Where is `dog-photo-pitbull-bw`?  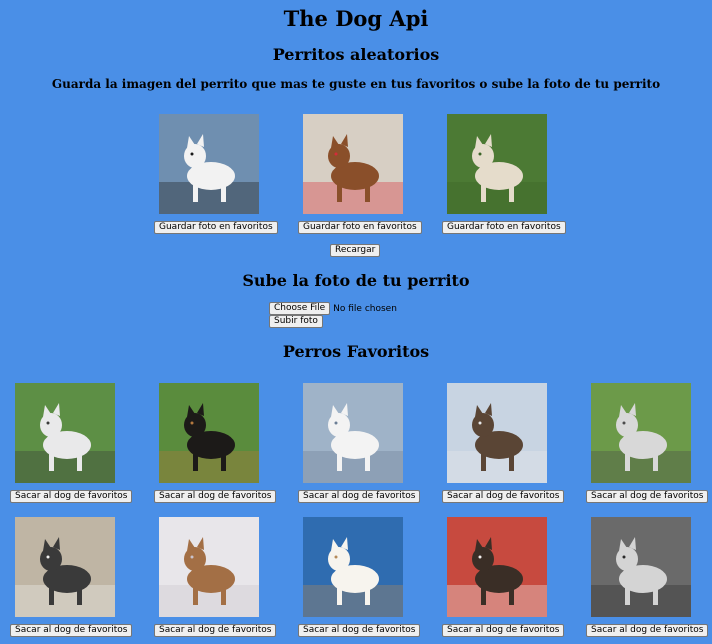 dog-photo-pitbull-bw is located at coordinates (641, 567).